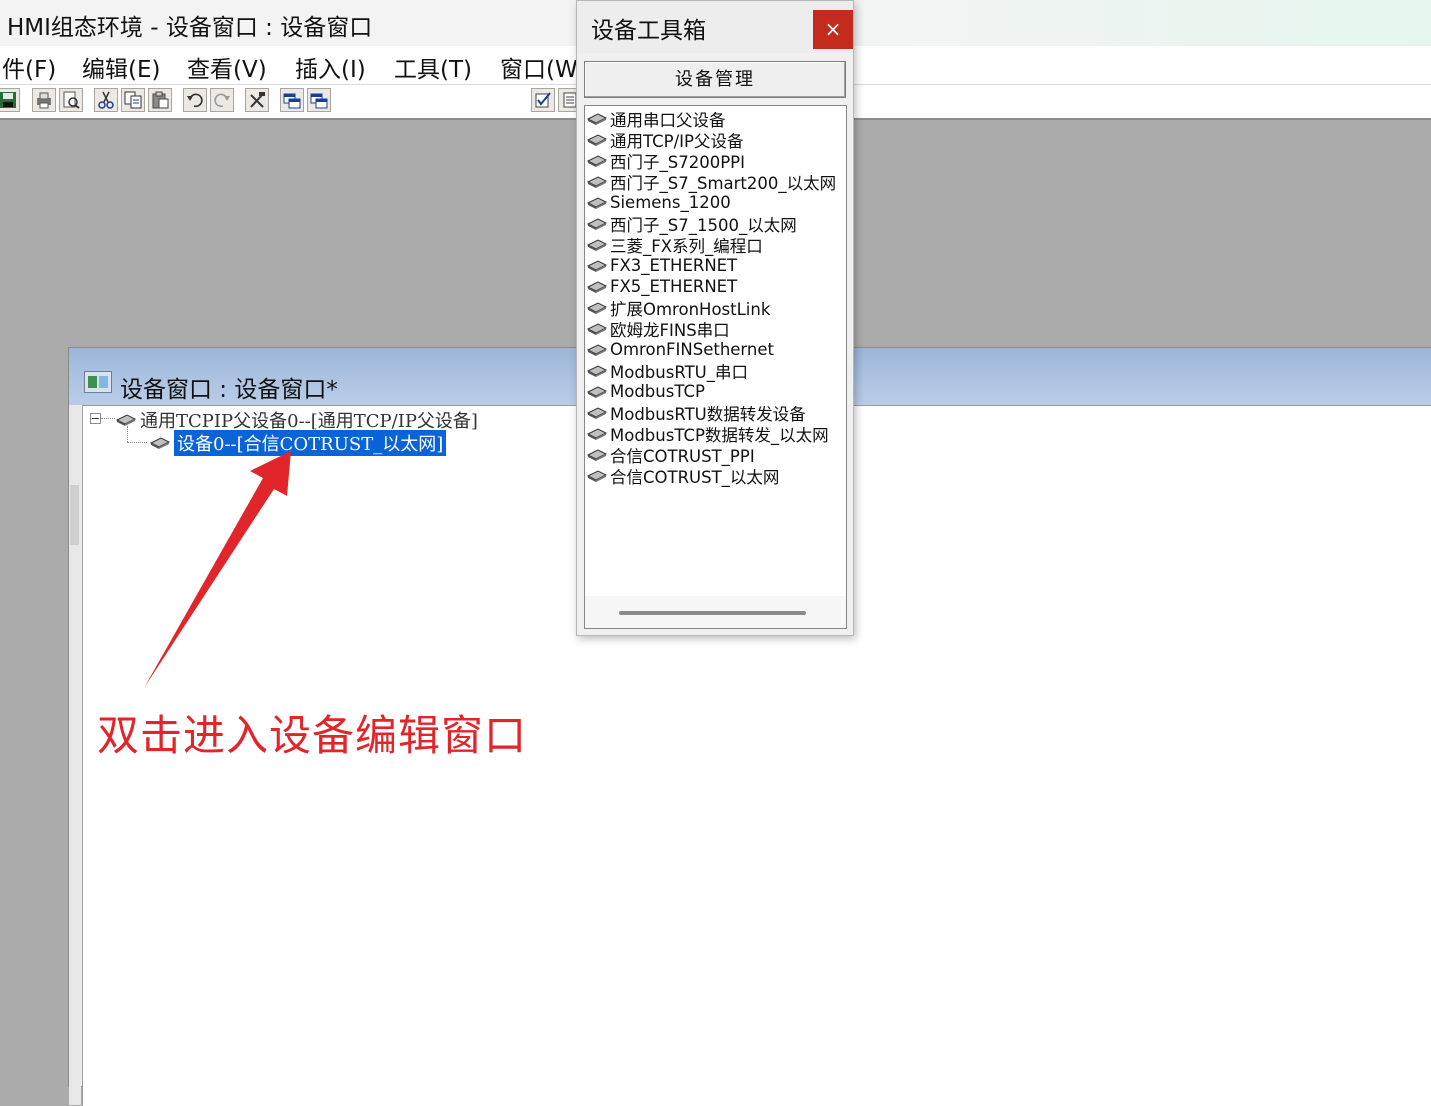 The width and height of the screenshot is (1431, 1106). I want to click on horizontal-scrollbar, so click(715, 612).